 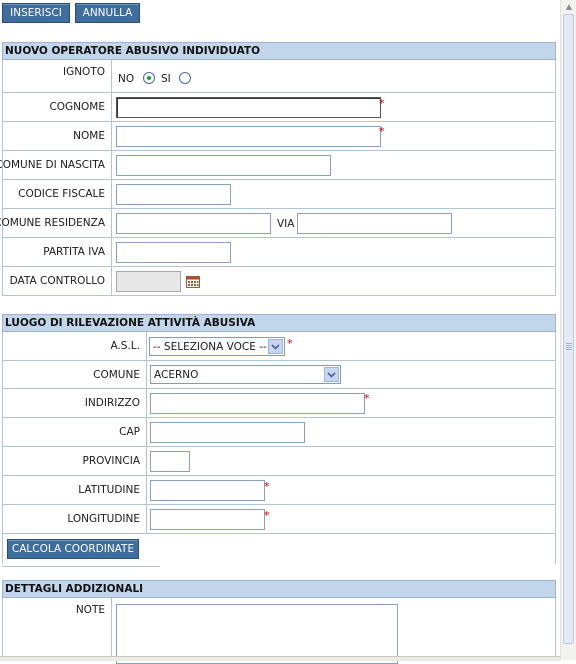 What do you see at coordinates (173, 194) in the screenshot?
I see `tax-code-input` at bounding box center [173, 194].